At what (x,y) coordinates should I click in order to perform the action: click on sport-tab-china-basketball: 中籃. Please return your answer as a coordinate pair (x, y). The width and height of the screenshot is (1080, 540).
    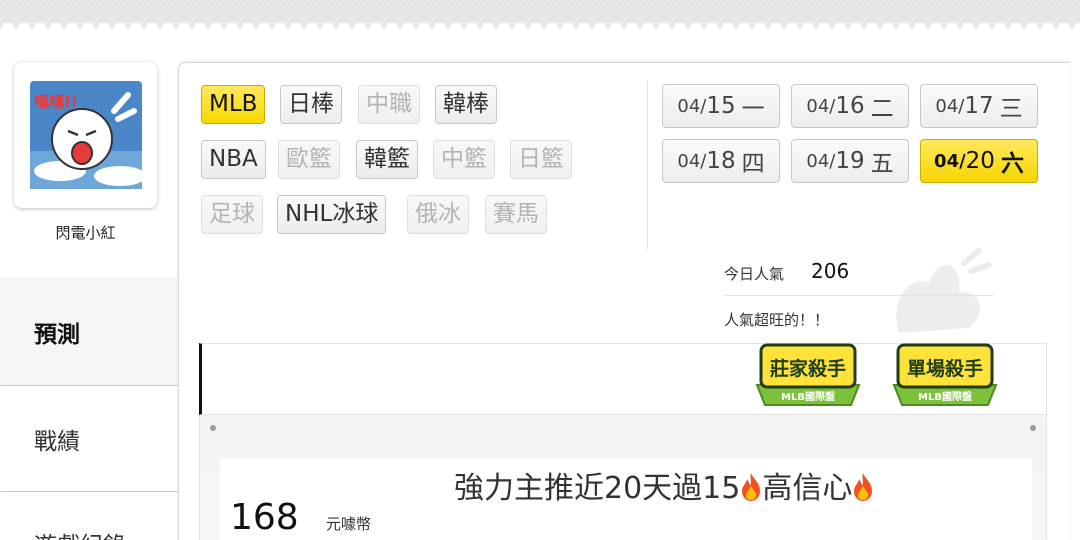
    Looking at the image, I should click on (464, 159).